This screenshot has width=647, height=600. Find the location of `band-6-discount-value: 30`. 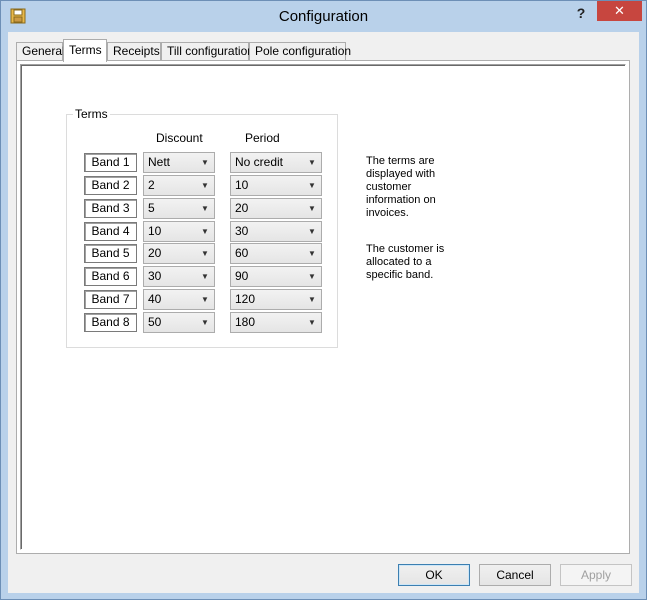

band-6-discount-value: 30 is located at coordinates (155, 276).